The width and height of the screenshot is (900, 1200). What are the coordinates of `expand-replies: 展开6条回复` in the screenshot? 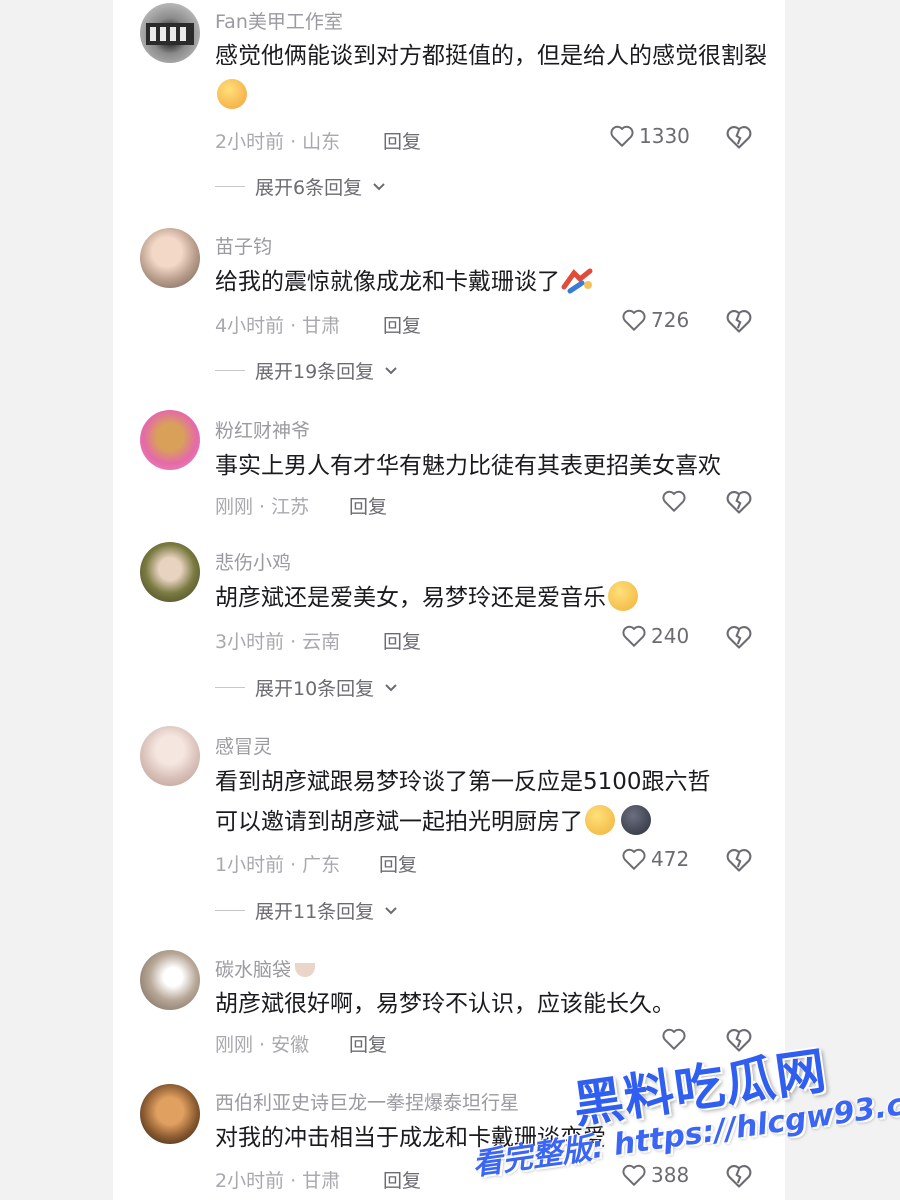 It's located at (300, 186).